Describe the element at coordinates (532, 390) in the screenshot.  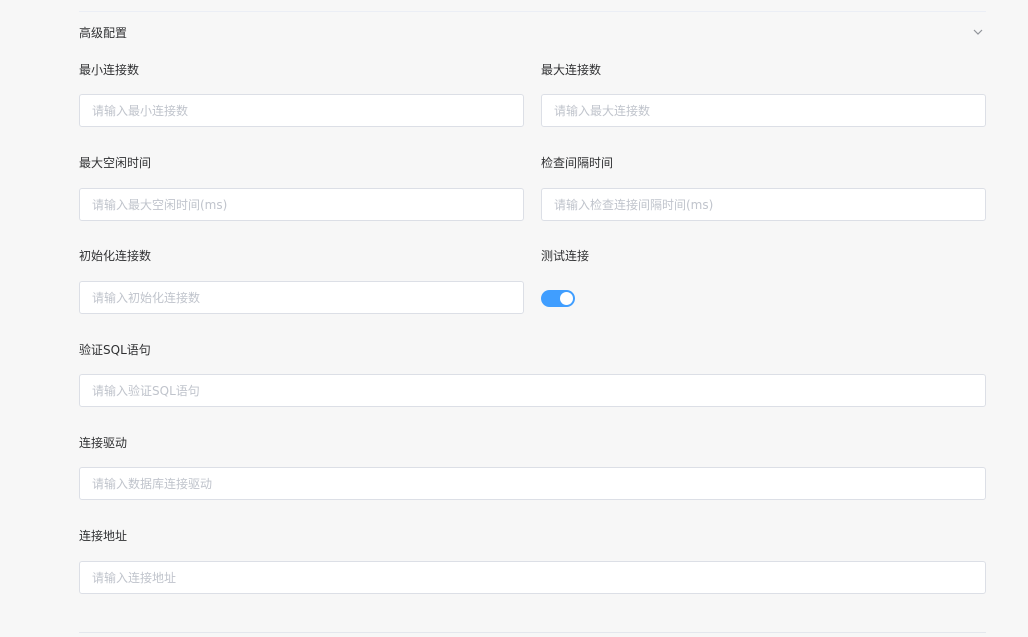
I see `validation-sql-input` at that location.